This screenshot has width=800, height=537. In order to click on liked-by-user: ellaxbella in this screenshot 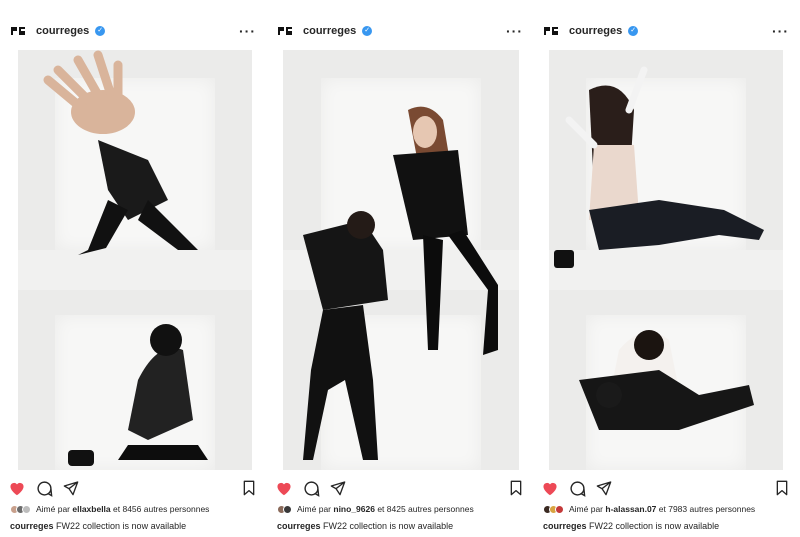, I will do `click(91, 509)`.